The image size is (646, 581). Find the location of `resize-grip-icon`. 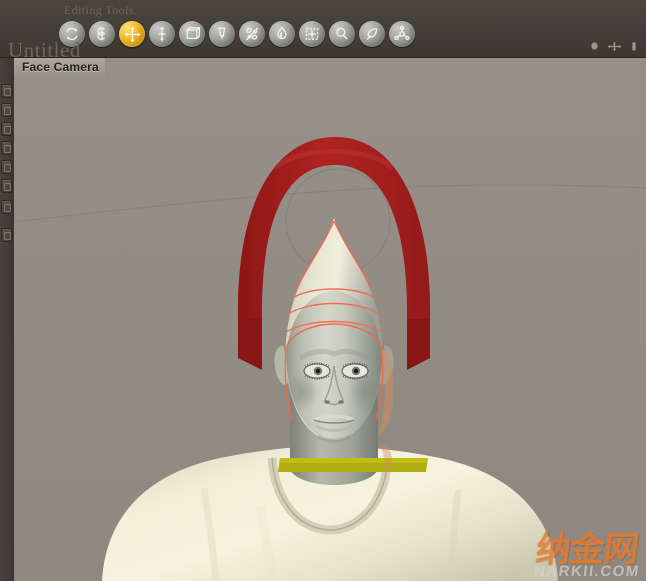

resize-grip-icon is located at coordinates (634, 46).